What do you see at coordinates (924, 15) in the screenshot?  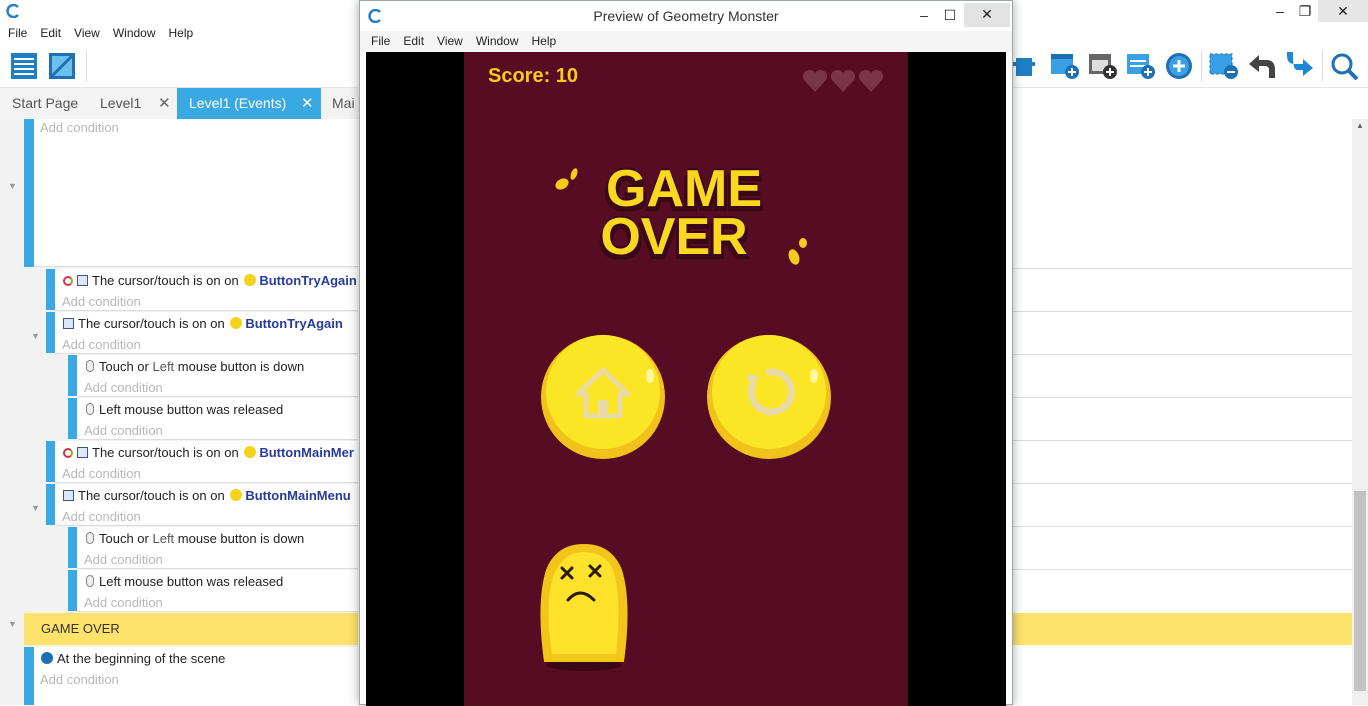 I see `preview-minimize-button: –` at bounding box center [924, 15].